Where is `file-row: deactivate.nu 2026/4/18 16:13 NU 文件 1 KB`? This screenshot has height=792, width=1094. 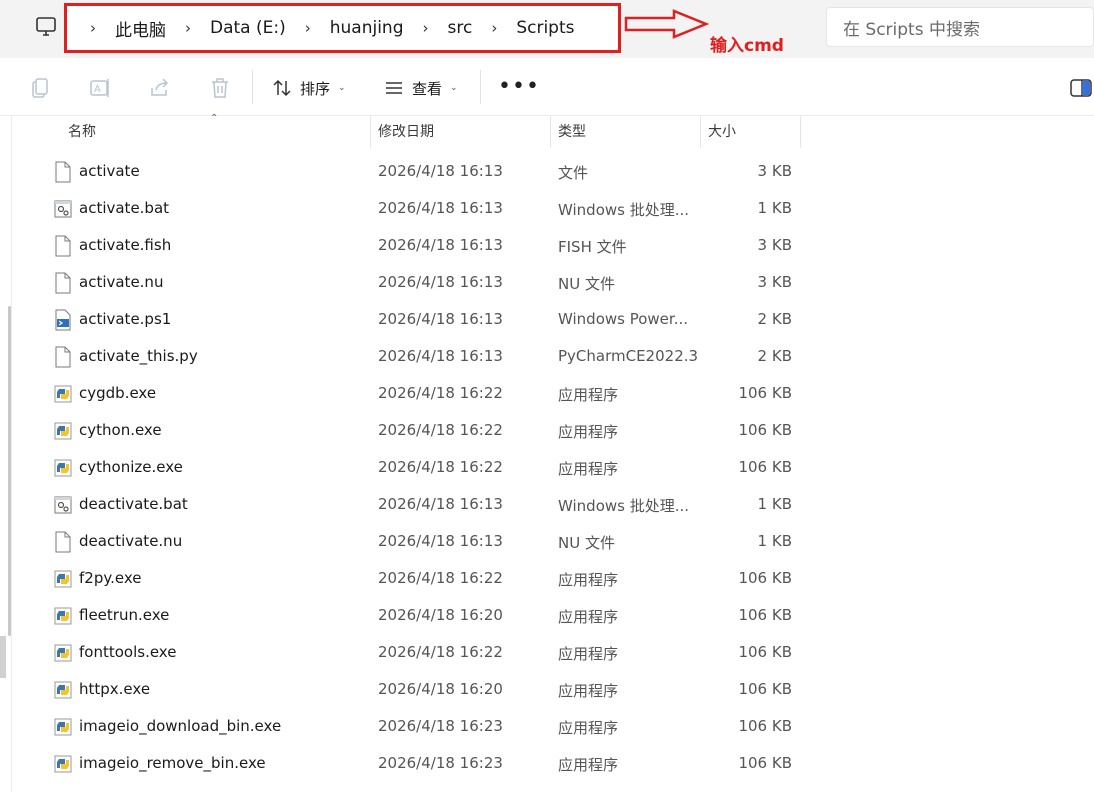
file-row: deactivate.nu 2026/4/18 16:13 NU 文件 1 KB is located at coordinates (553, 542).